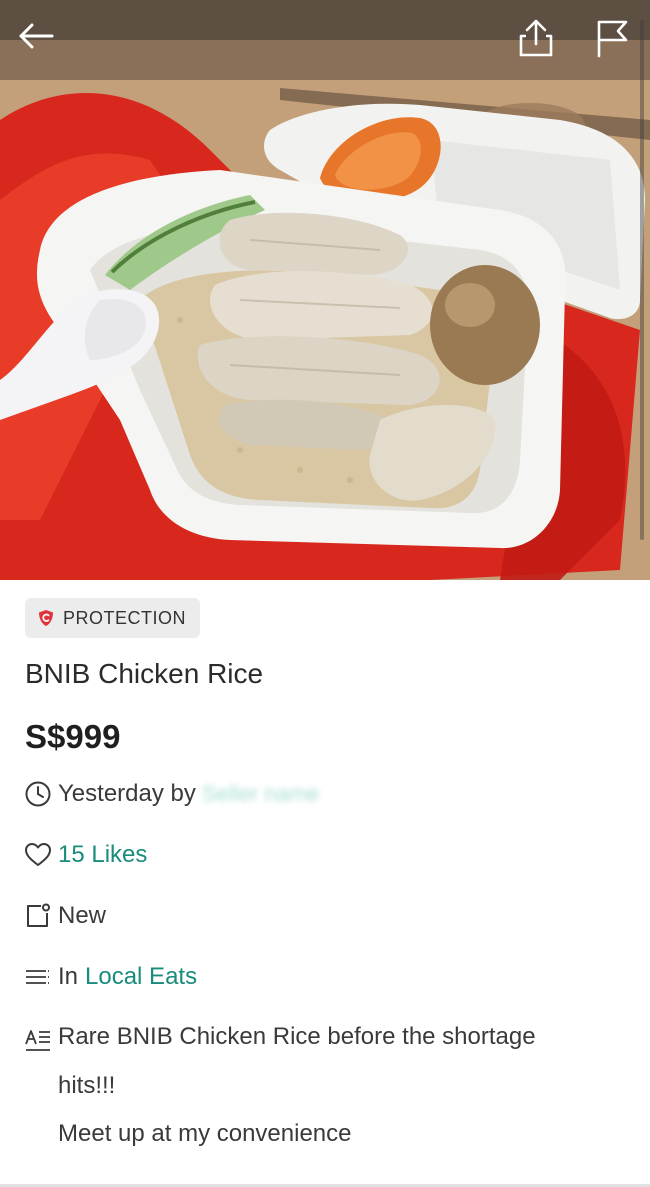 This screenshot has width=650, height=1187. I want to click on back-button, so click(36, 36).